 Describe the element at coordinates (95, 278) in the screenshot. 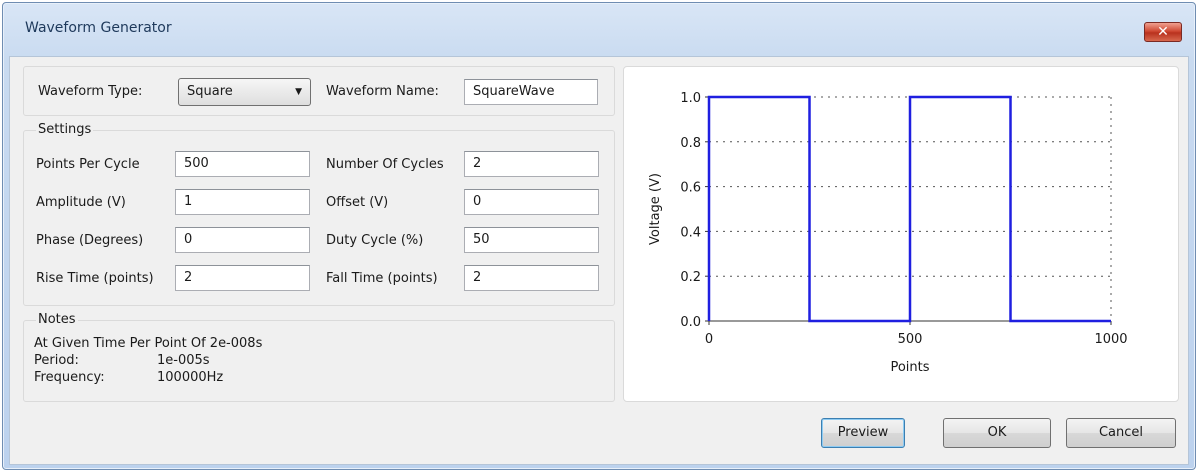

I see `rise-time-label: Rise Time (points)` at that location.